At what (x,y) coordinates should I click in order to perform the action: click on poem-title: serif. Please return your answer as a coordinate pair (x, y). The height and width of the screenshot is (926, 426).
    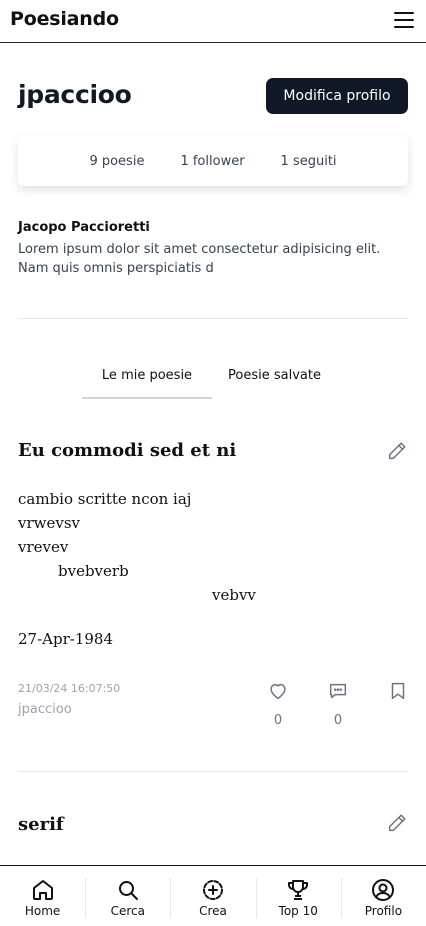
    Looking at the image, I should click on (41, 824).